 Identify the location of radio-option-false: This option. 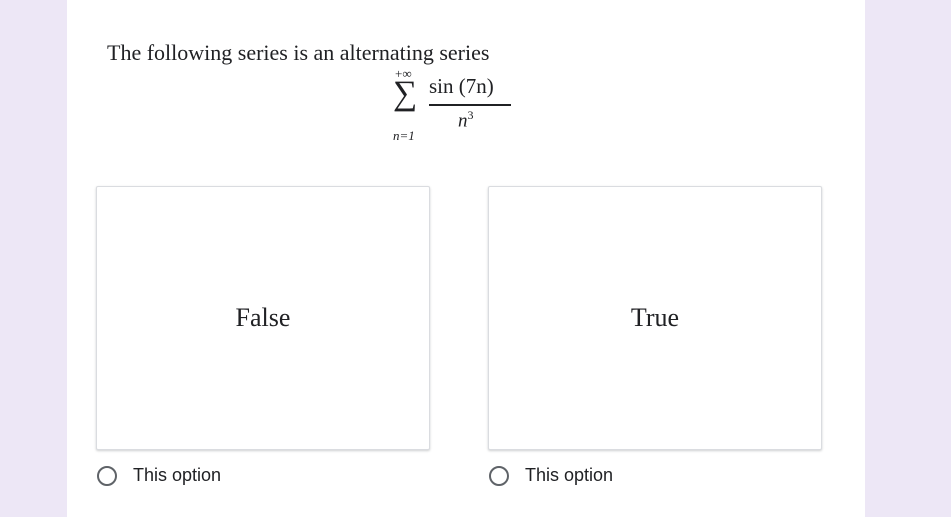
(159, 475).